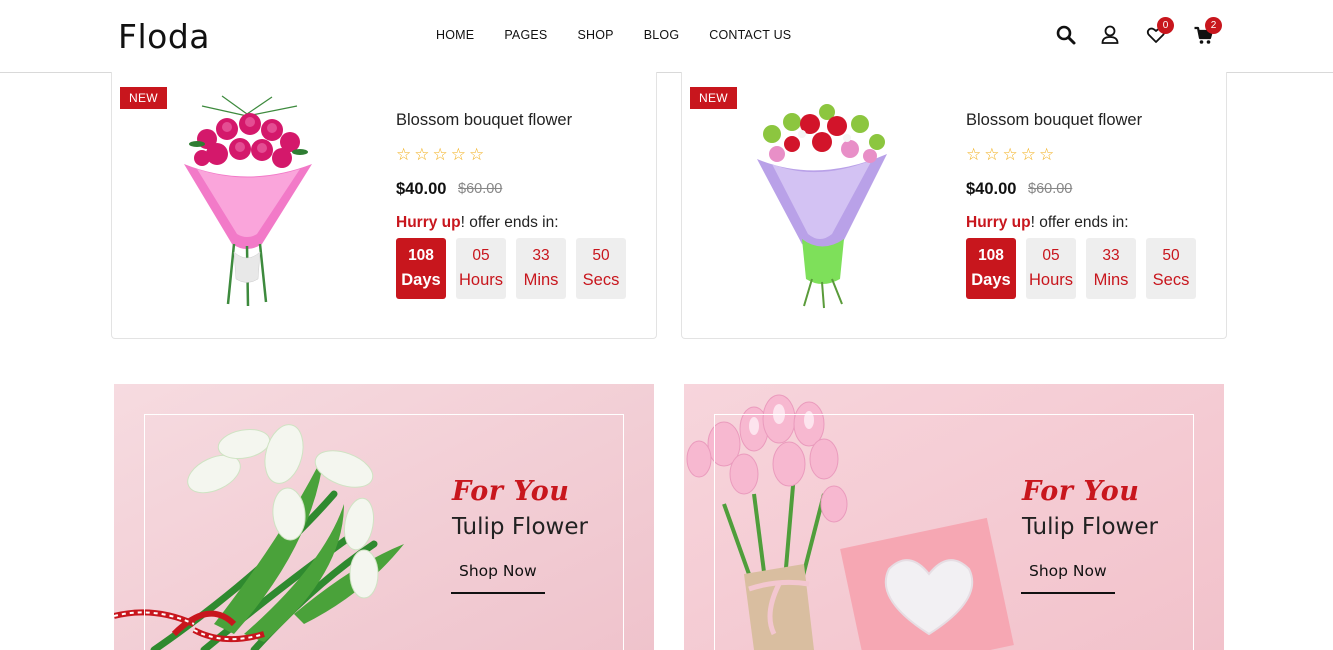  I want to click on main-nav: HOME PAGES SHOP BLOG CONTACT US, so click(628, 35).